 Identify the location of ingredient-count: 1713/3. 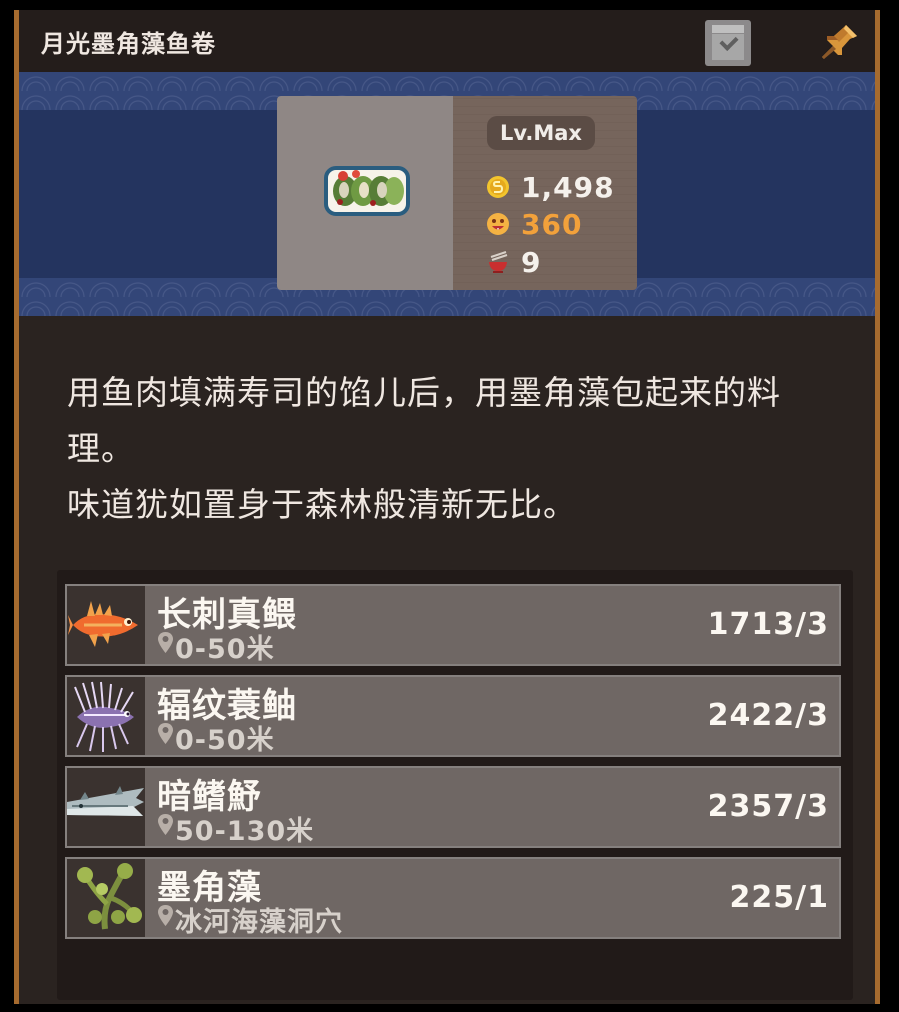
(768, 624).